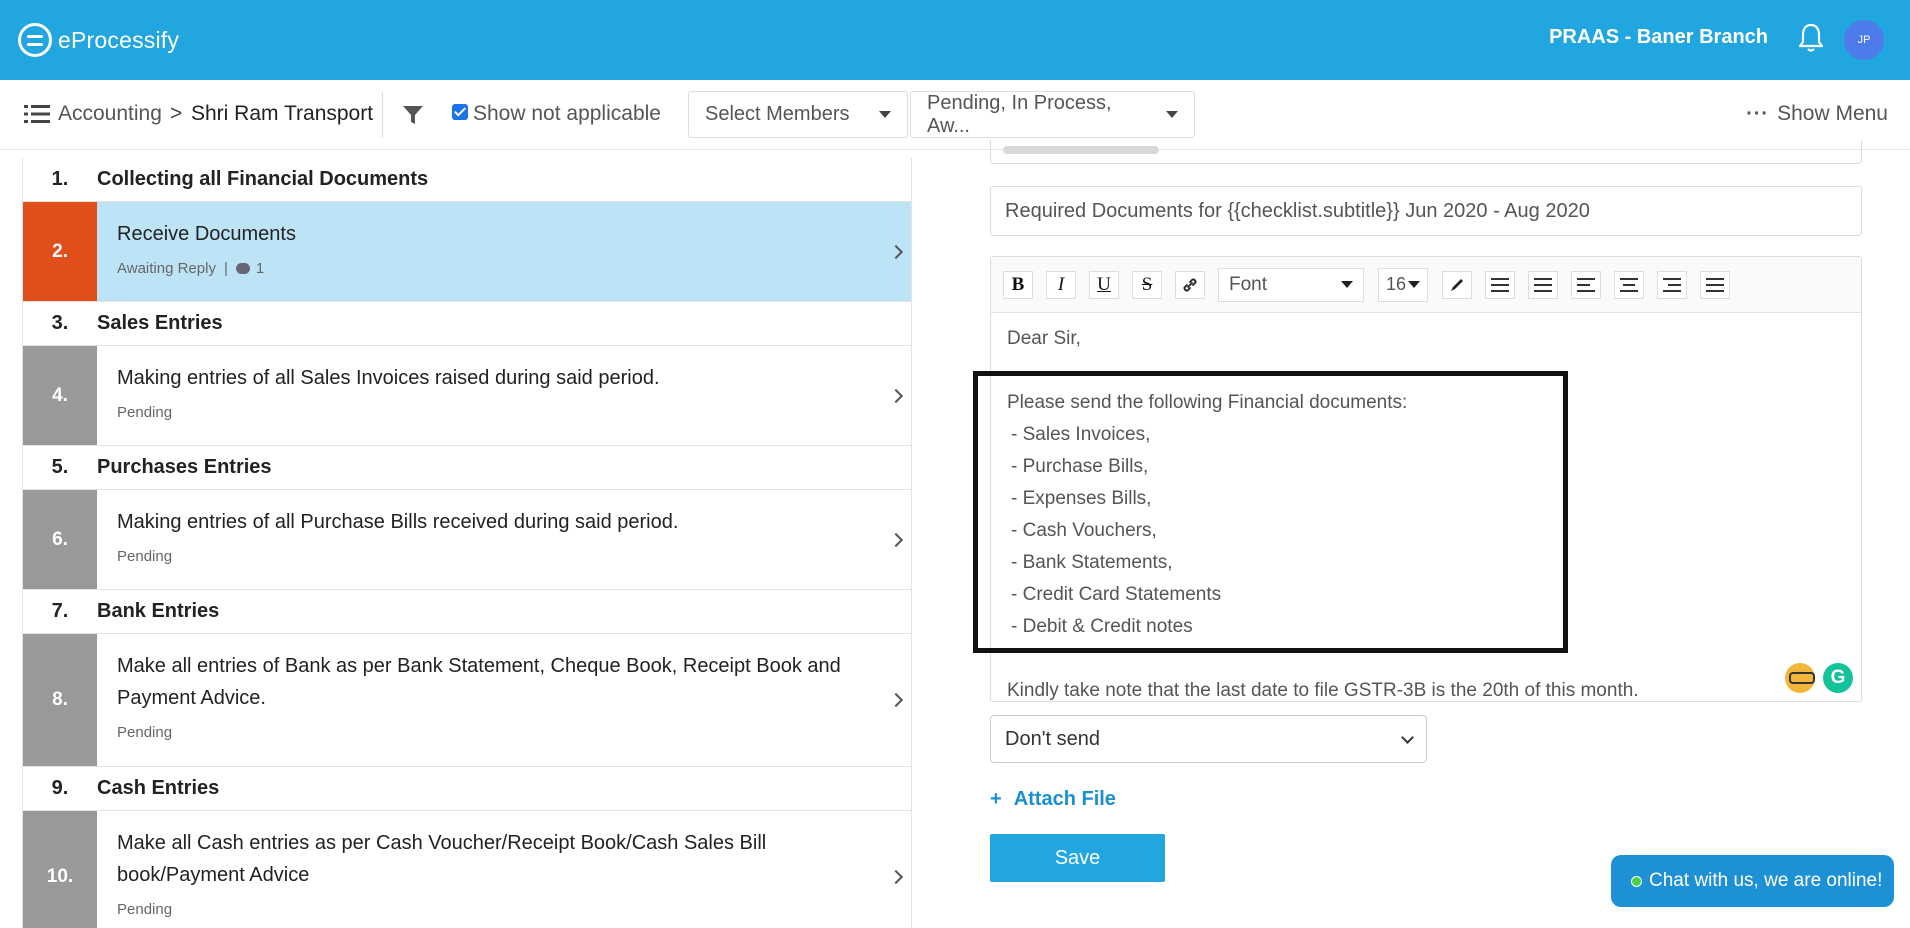 The image size is (1910, 928). Describe the element at coordinates (413, 115) in the screenshot. I see `filter-icon` at that location.